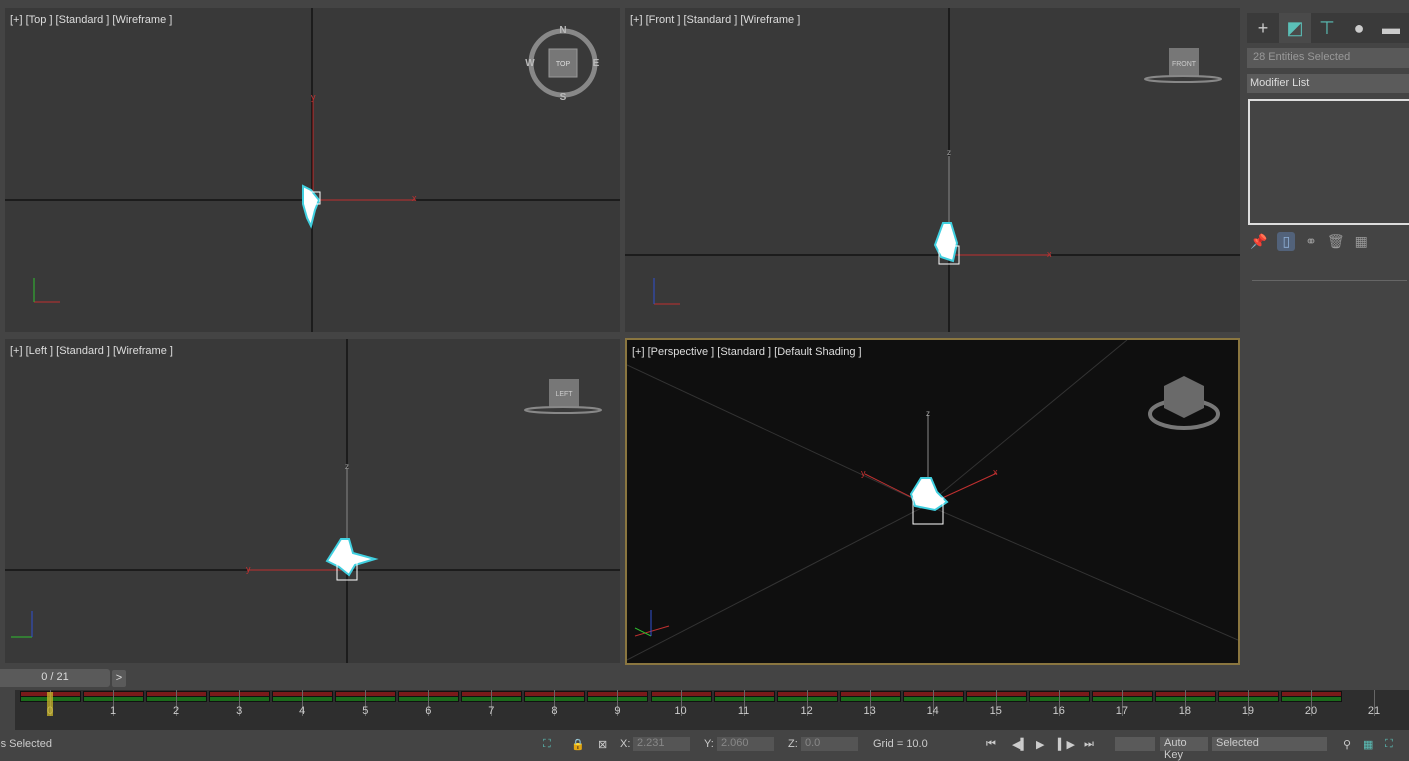  What do you see at coordinates (793, 744) in the screenshot?
I see `z-label: Z:` at bounding box center [793, 744].